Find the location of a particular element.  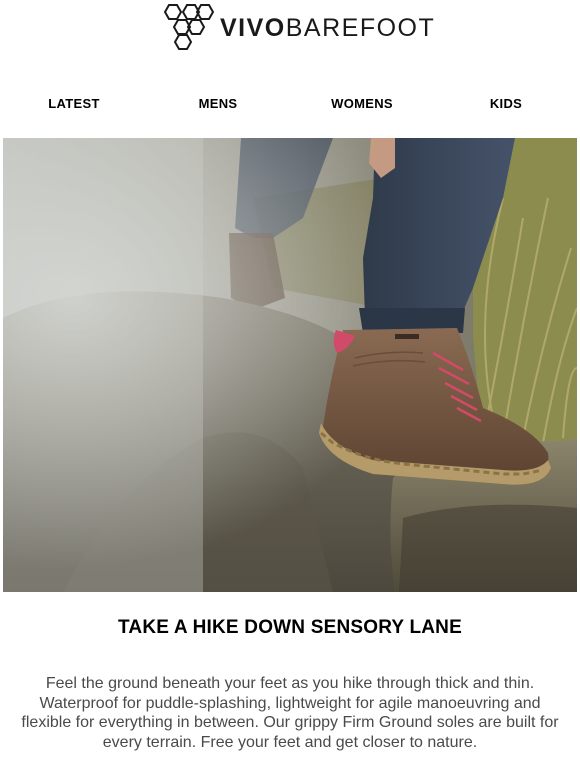

headline: TAKE A HIKE DOWN SENSORY LANE is located at coordinates (290, 627).